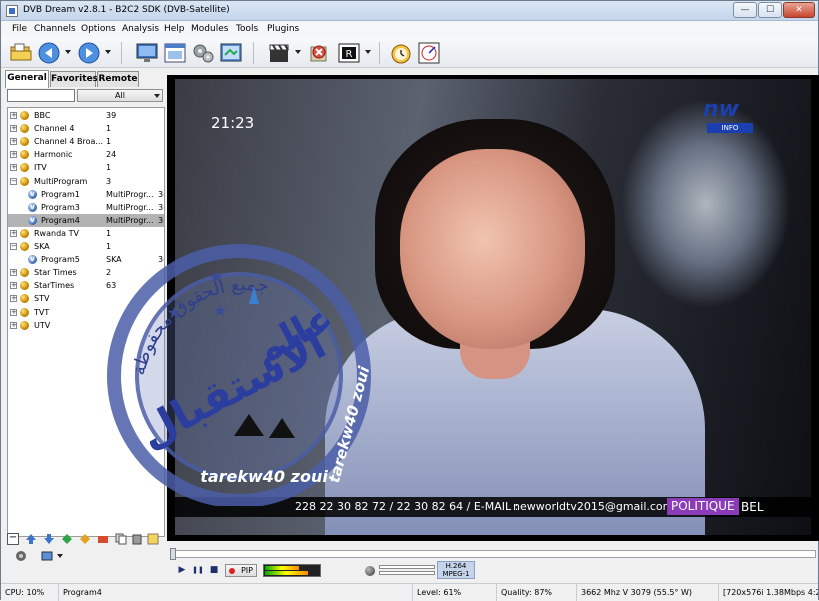 This screenshot has height=601, width=819. What do you see at coordinates (86, 220) in the screenshot?
I see `program-row: V Program4 MultiProgr... 3(` at bounding box center [86, 220].